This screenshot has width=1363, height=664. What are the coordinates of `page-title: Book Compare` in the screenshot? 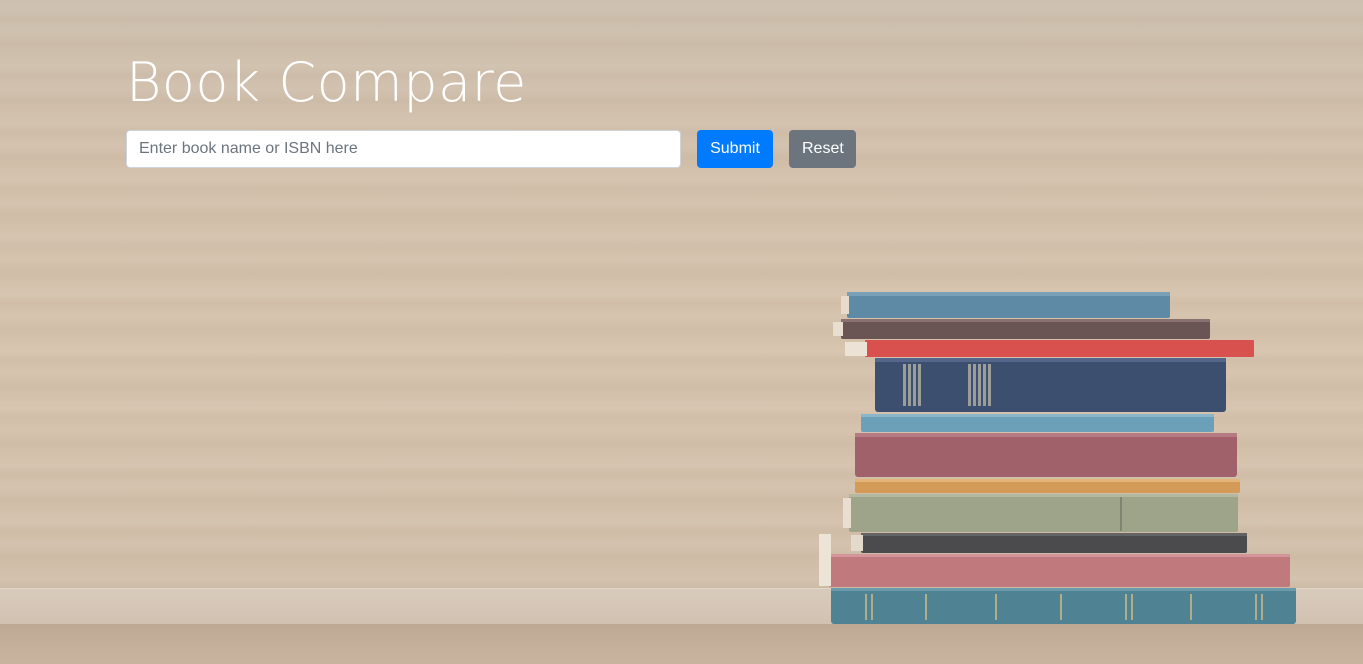 It's located at (326, 82).